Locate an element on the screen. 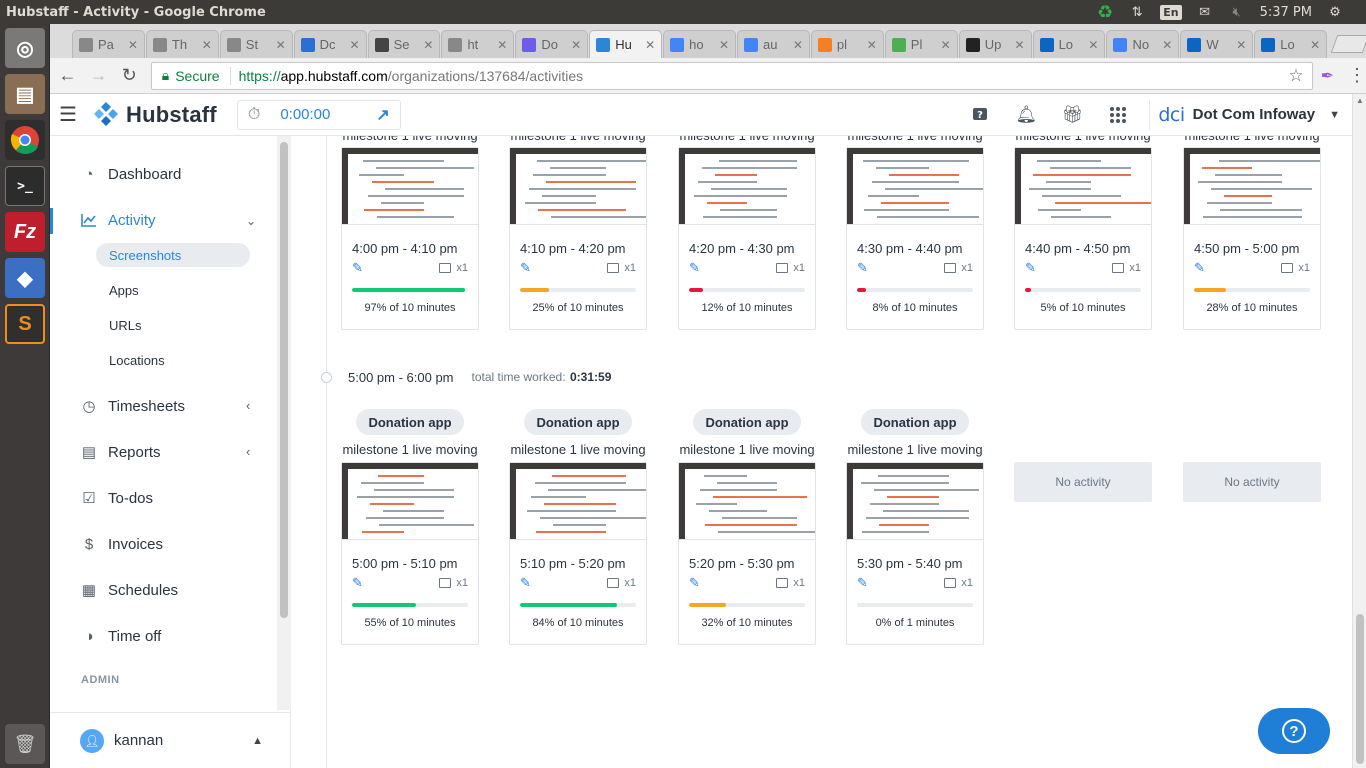 Image resolution: width=1366 pixels, height=768 pixels. bookmark-star-icon: ☆ is located at coordinates (1299, 76).